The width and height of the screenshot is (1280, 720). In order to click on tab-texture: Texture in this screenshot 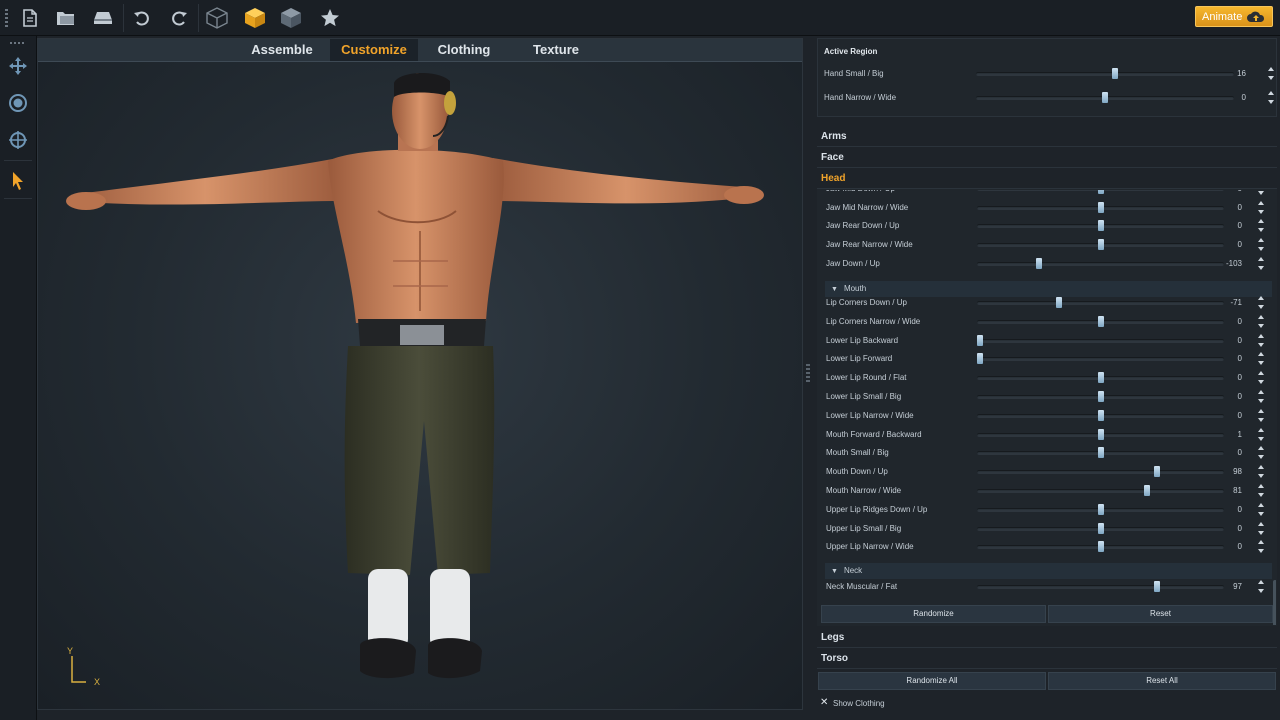, I will do `click(556, 50)`.